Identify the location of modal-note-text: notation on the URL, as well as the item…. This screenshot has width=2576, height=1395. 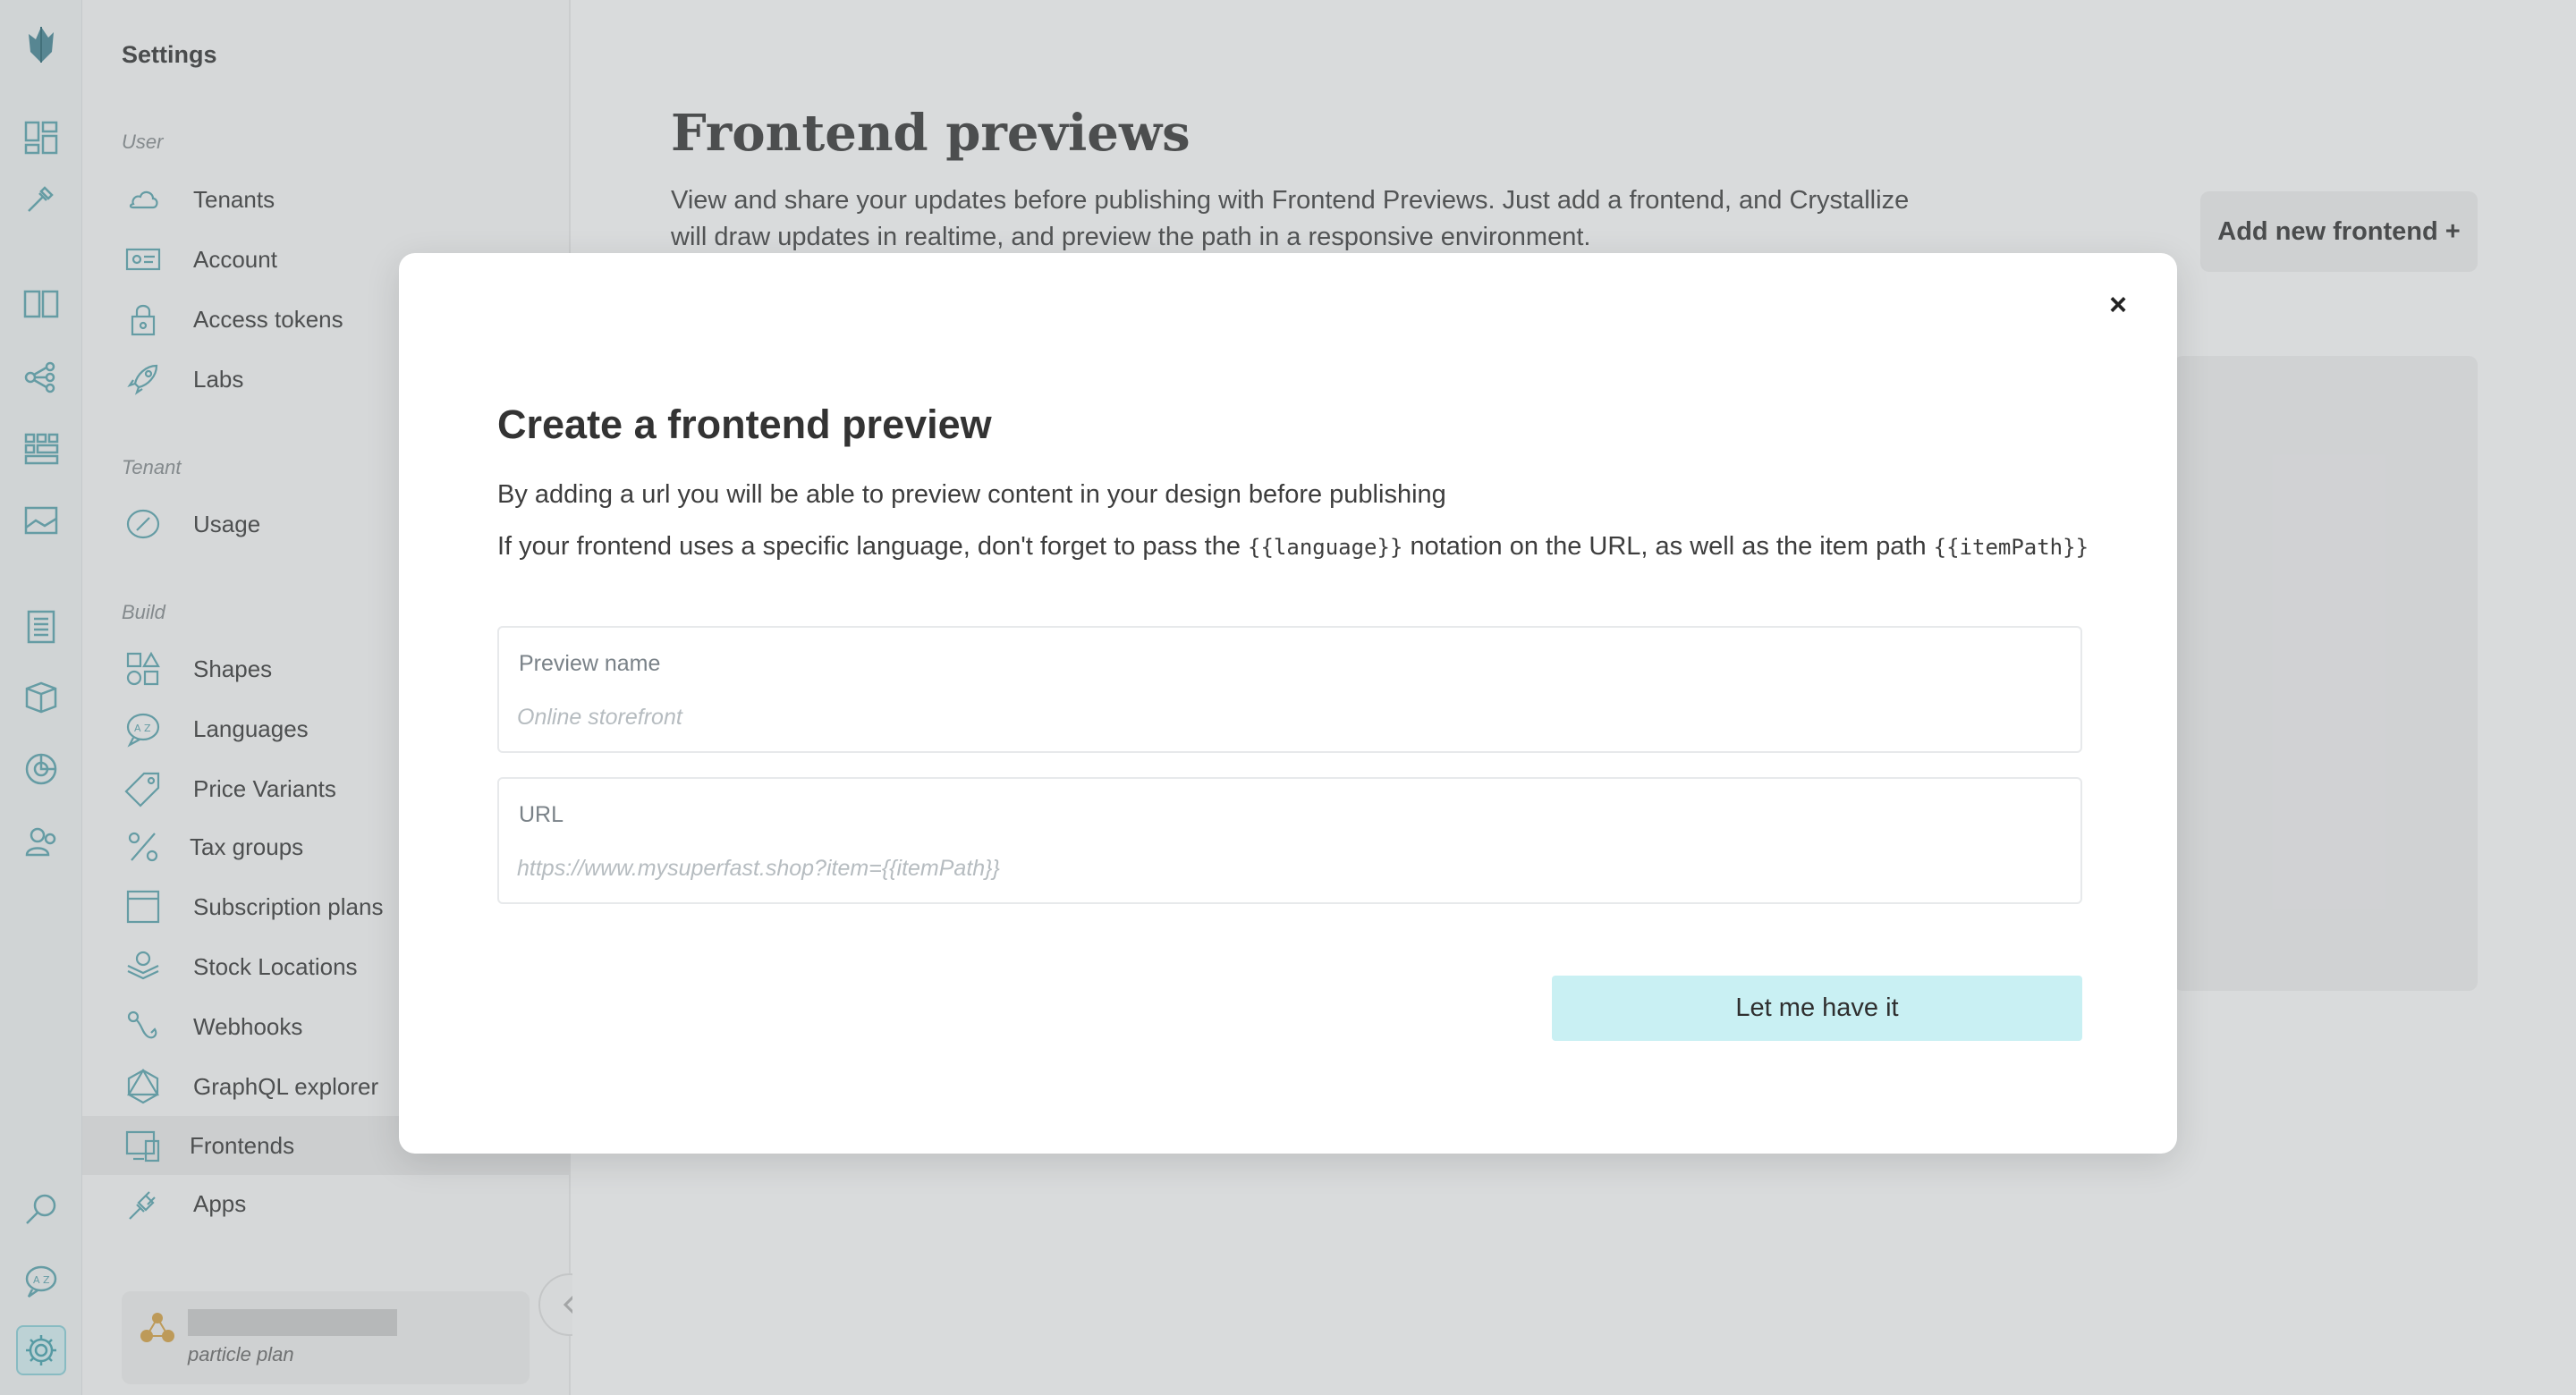
(1668, 546).